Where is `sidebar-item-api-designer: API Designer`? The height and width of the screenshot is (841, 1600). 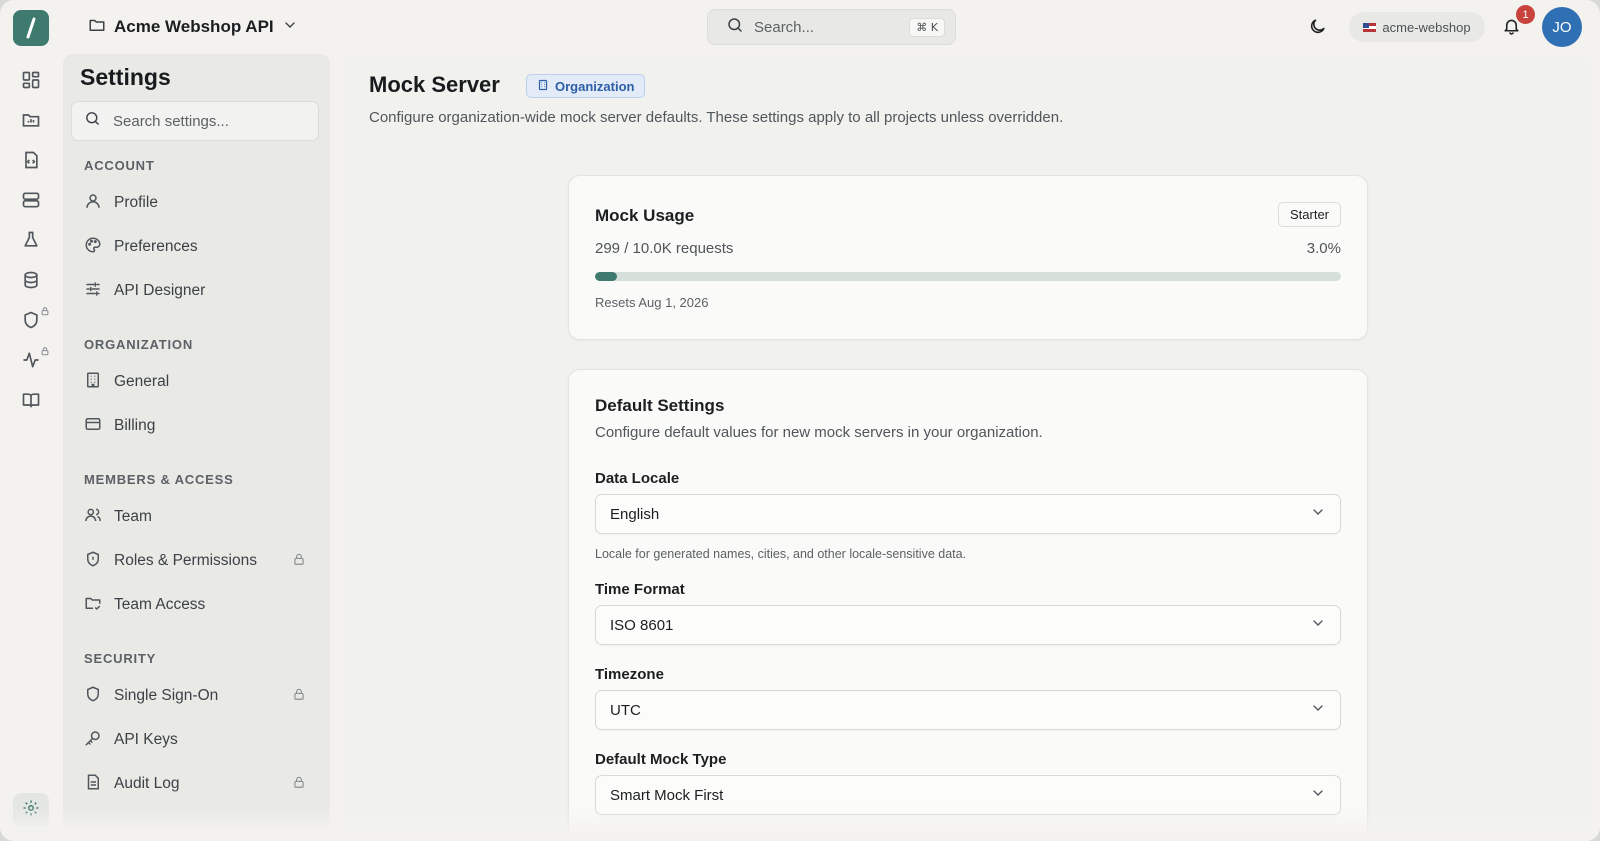 sidebar-item-api-designer: API Designer is located at coordinates (195, 291).